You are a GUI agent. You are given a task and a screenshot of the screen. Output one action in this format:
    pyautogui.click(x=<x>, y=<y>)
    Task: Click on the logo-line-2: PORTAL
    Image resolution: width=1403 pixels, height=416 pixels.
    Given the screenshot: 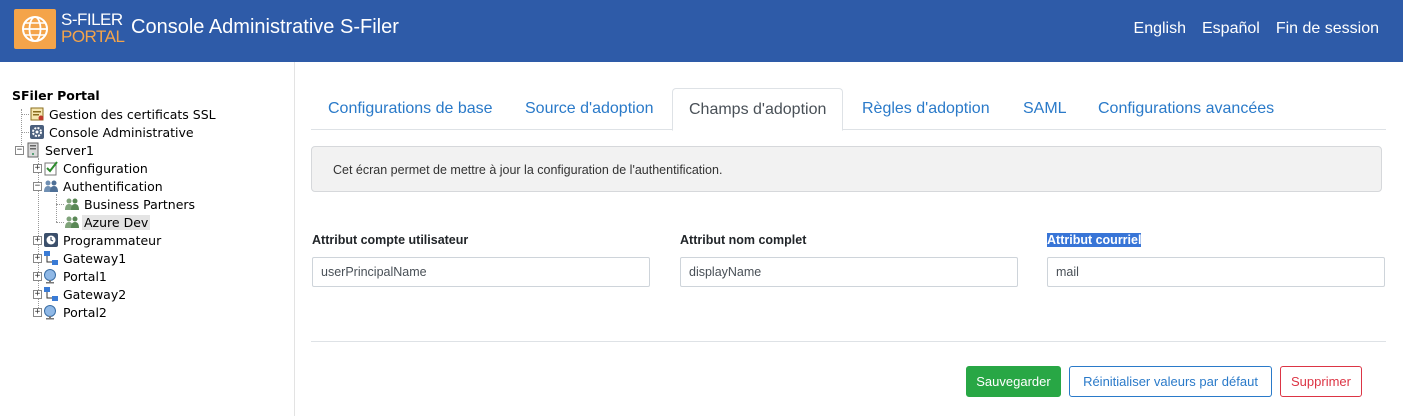 What is the action you would take?
    pyautogui.click(x=93, y=36)
    